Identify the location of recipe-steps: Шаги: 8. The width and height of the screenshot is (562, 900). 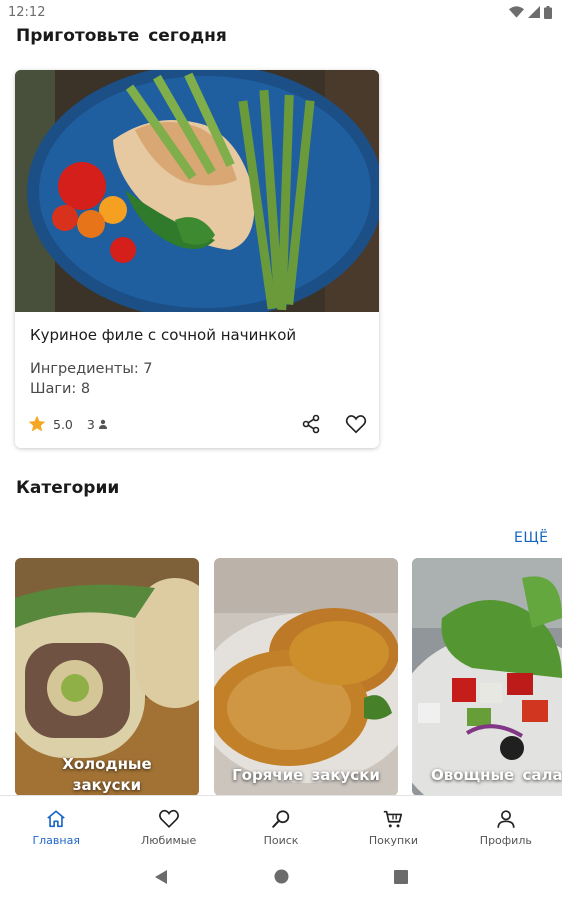
(60, 389).